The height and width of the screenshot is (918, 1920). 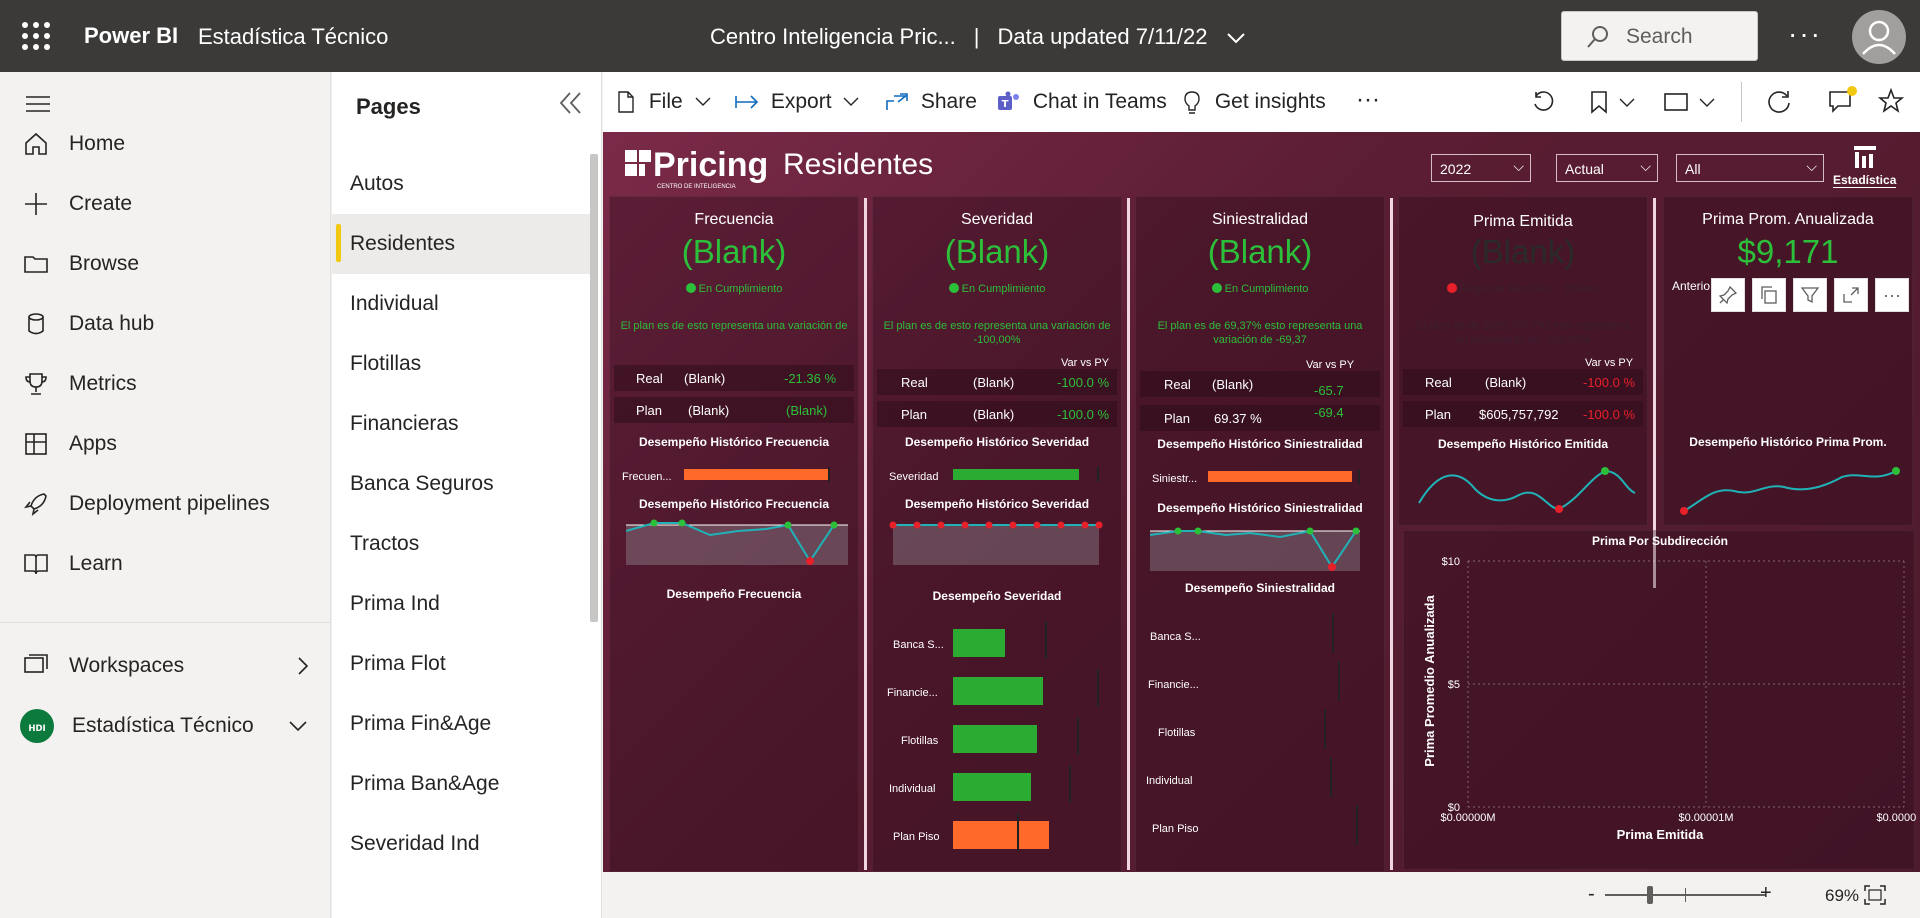 What do you see at coordinates (303, 666) in the screenshot?
I see `chevron-right-icon` at bounding box center [303, 666].